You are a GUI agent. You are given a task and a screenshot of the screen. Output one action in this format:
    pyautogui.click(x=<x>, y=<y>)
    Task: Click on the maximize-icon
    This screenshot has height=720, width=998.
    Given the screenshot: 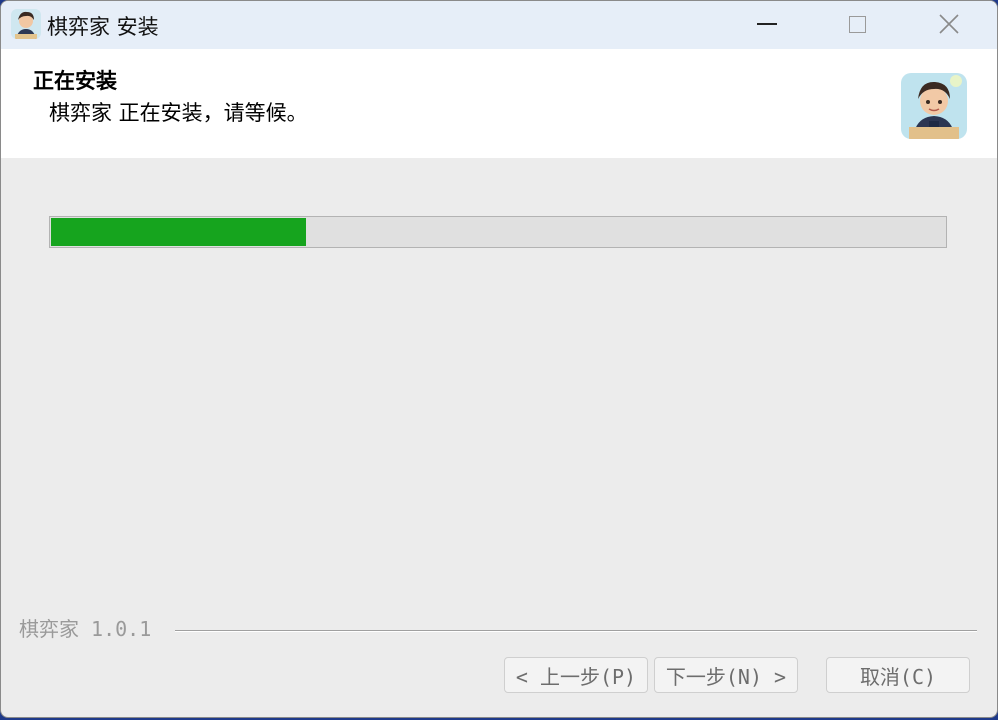 What is the action you would take?
    pyautogui.click(x=857, y=24)
    